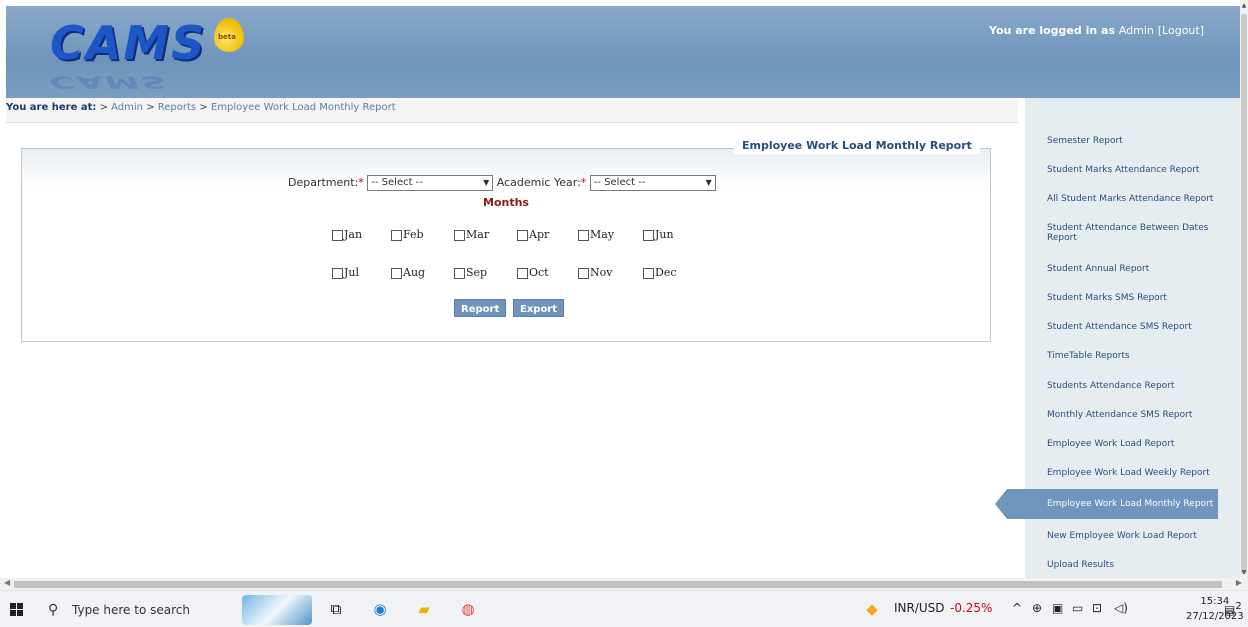 The height and width of the screenshot is (627, 1248). I want to click on month-checkbox-mar: Mar, so click(471, 234).